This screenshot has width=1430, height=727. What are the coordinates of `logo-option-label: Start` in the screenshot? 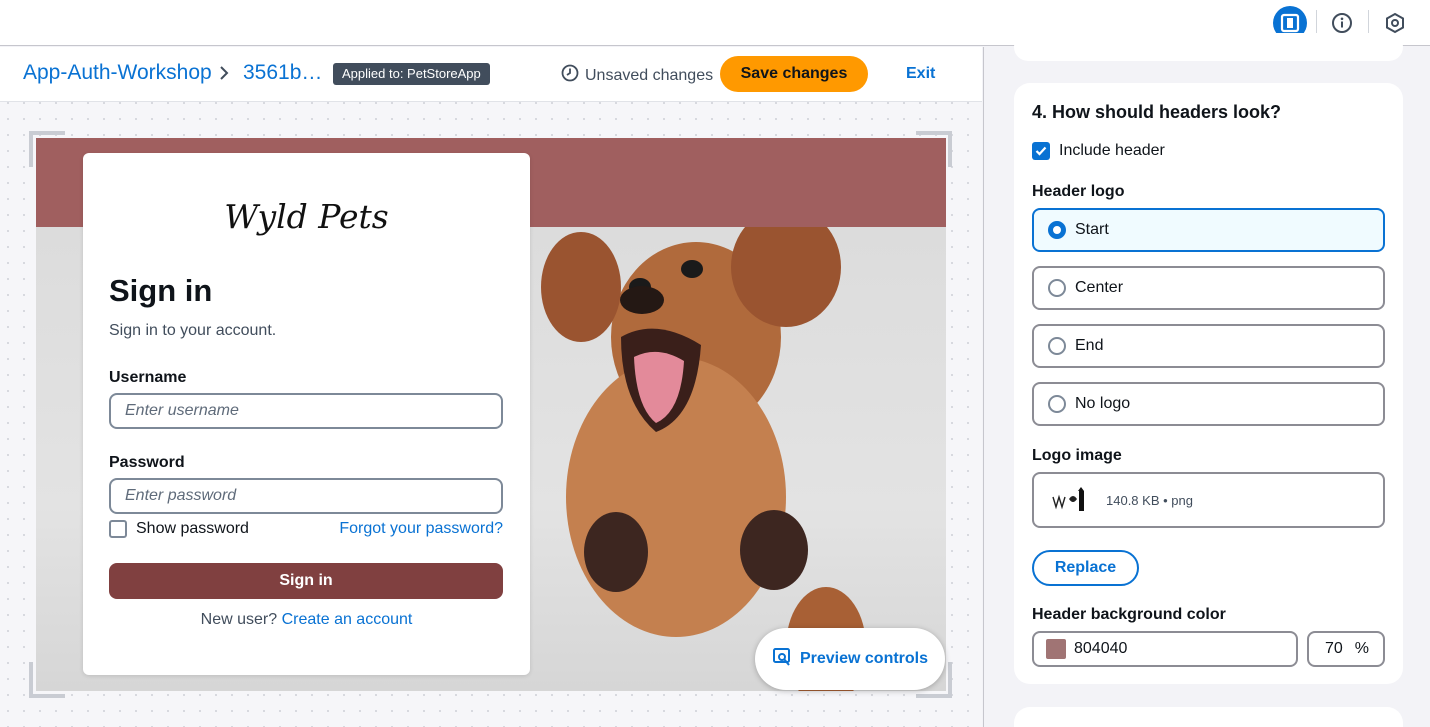 It's located at (1092, 229).